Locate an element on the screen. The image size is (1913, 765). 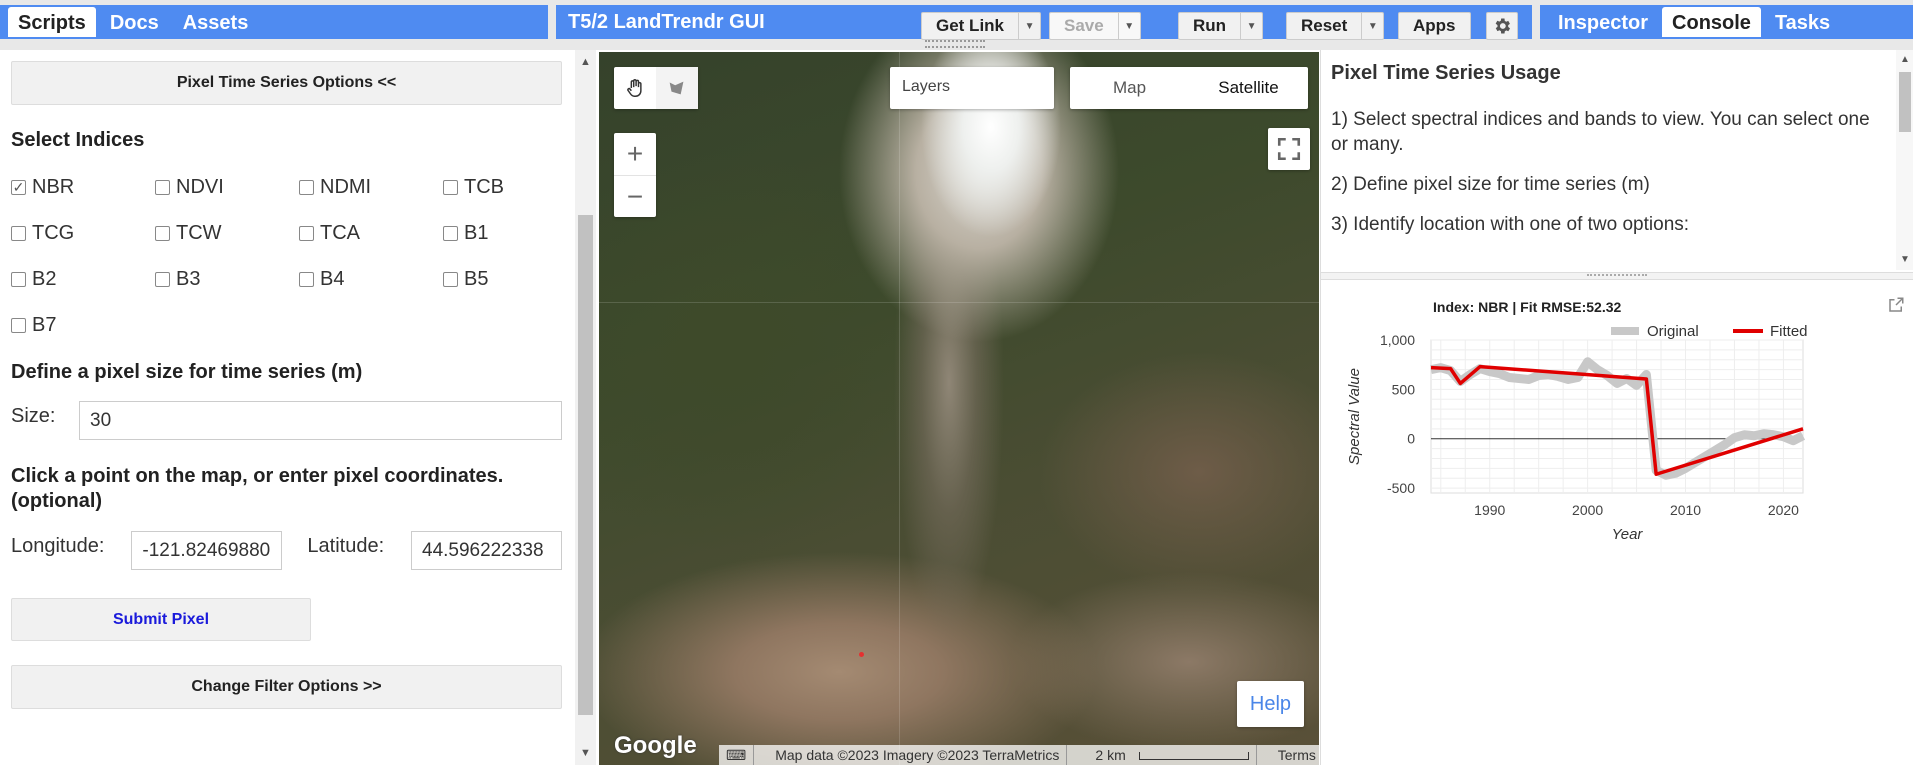
zoom-in-button: + is located at coordinates (635, 154).